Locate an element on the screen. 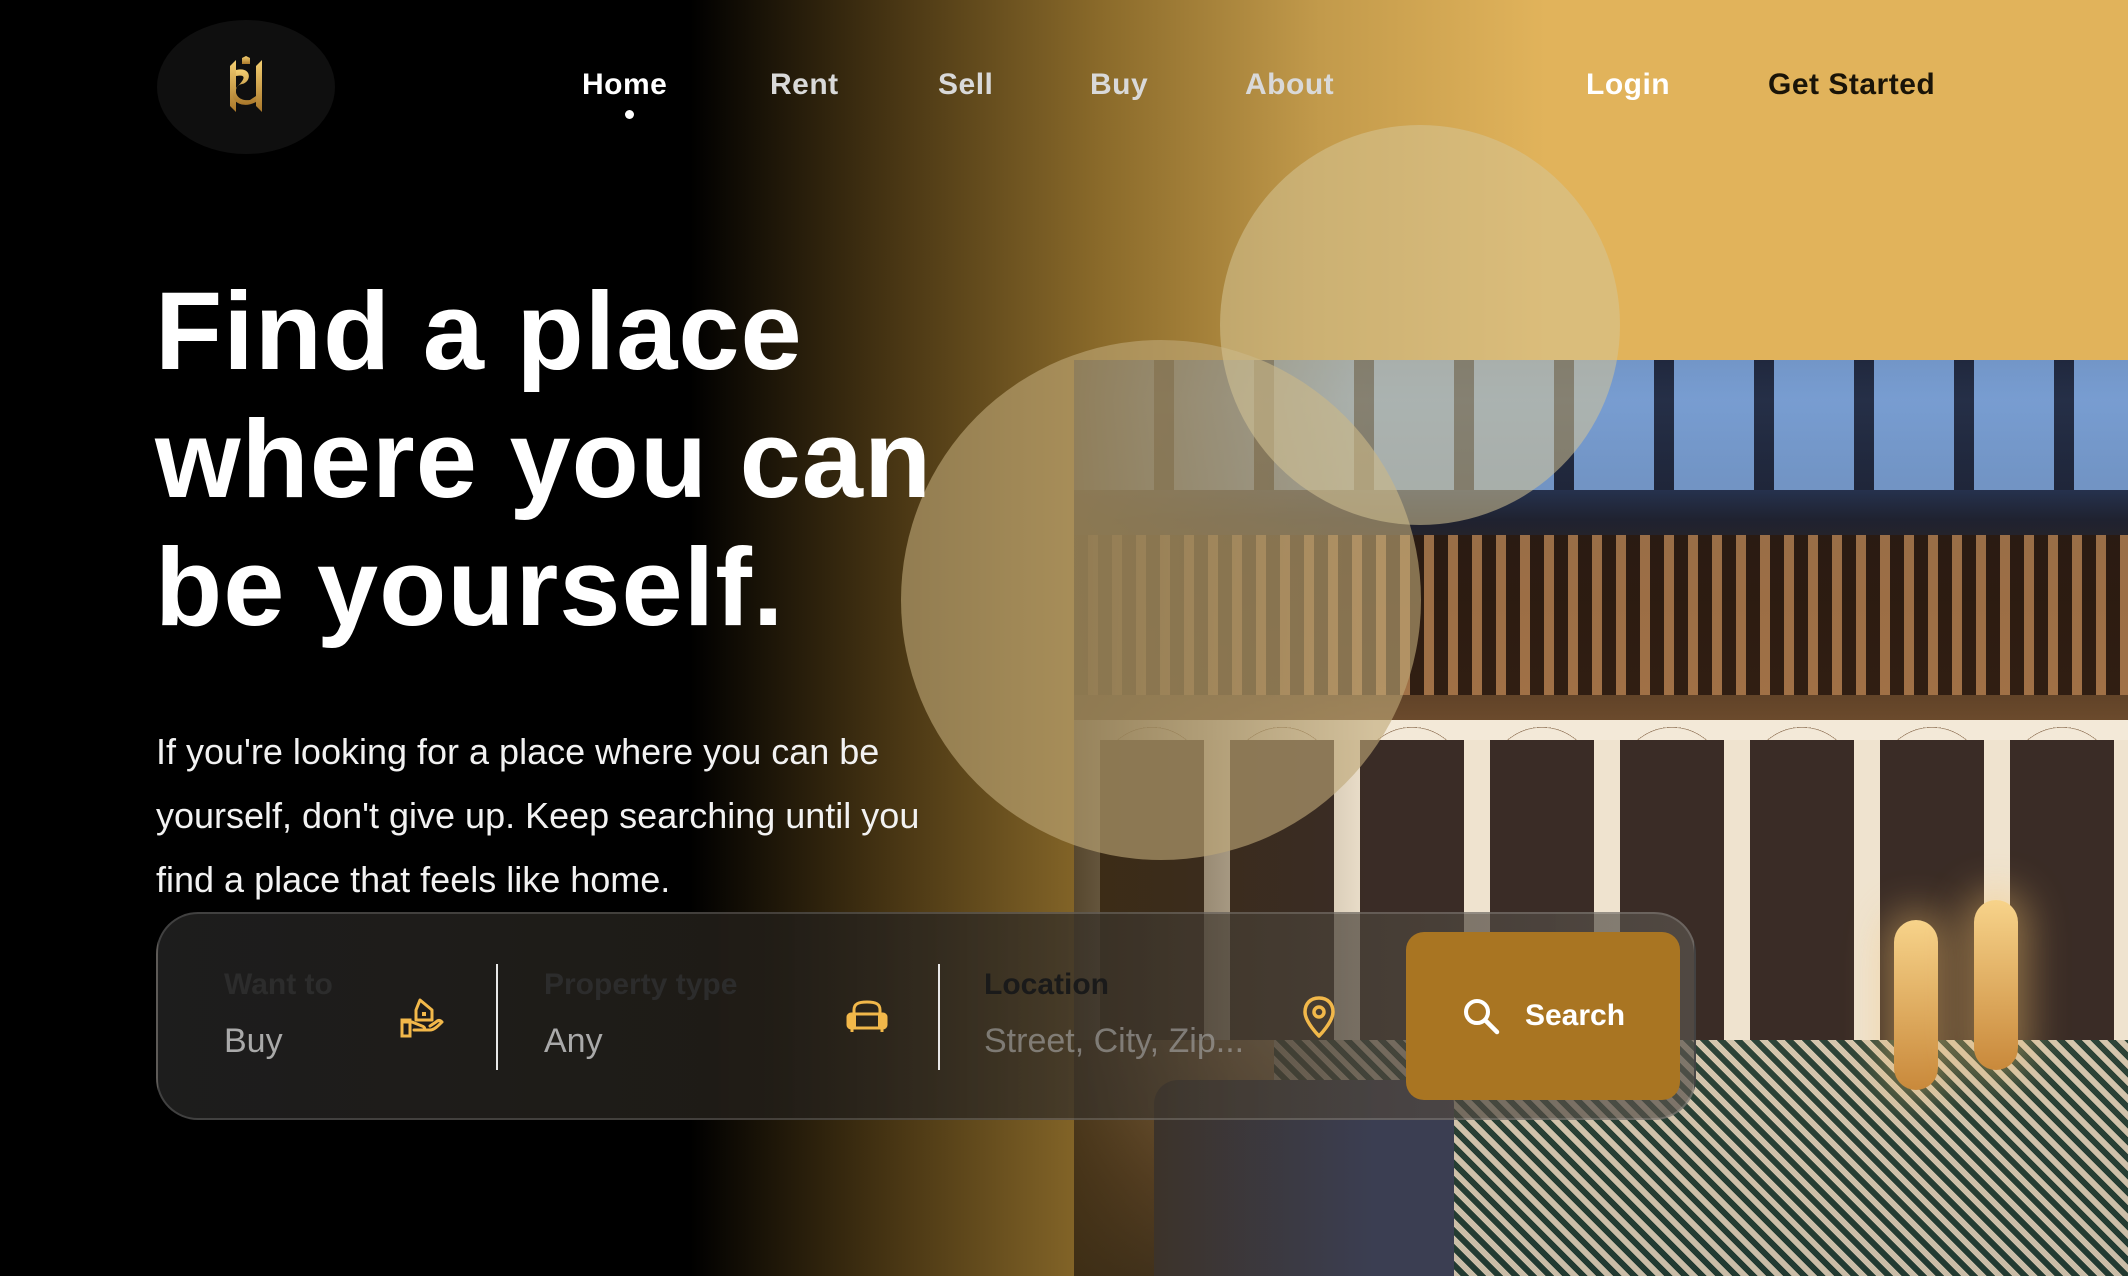 The height and width of the screenshot is (1276, 2128). hero-subtitle-line: find a place that feels like home. is located at coordinates (413, 879).